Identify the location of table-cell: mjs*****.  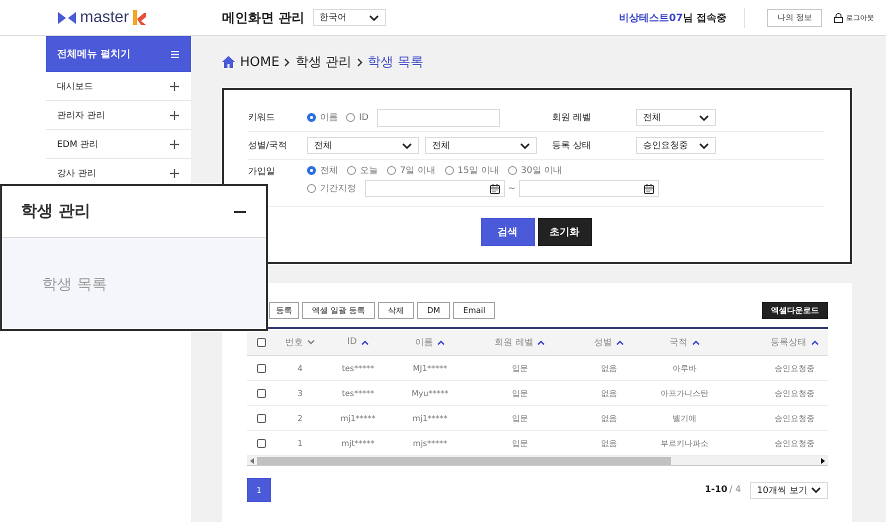
(430, 443).